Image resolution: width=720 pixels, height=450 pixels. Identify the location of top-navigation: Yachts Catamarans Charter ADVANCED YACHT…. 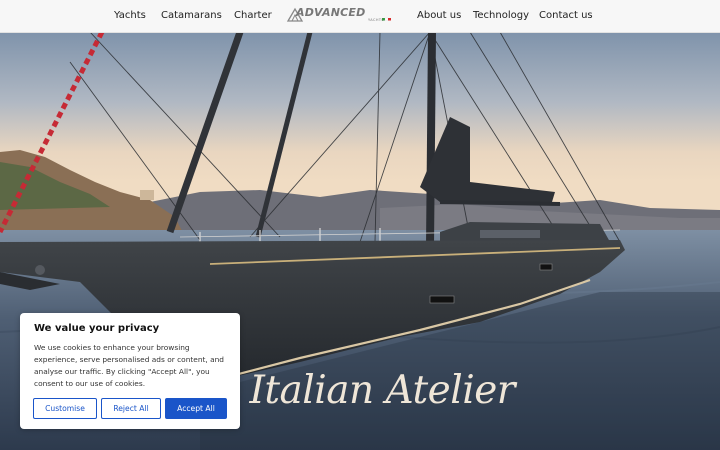
(360, 16).